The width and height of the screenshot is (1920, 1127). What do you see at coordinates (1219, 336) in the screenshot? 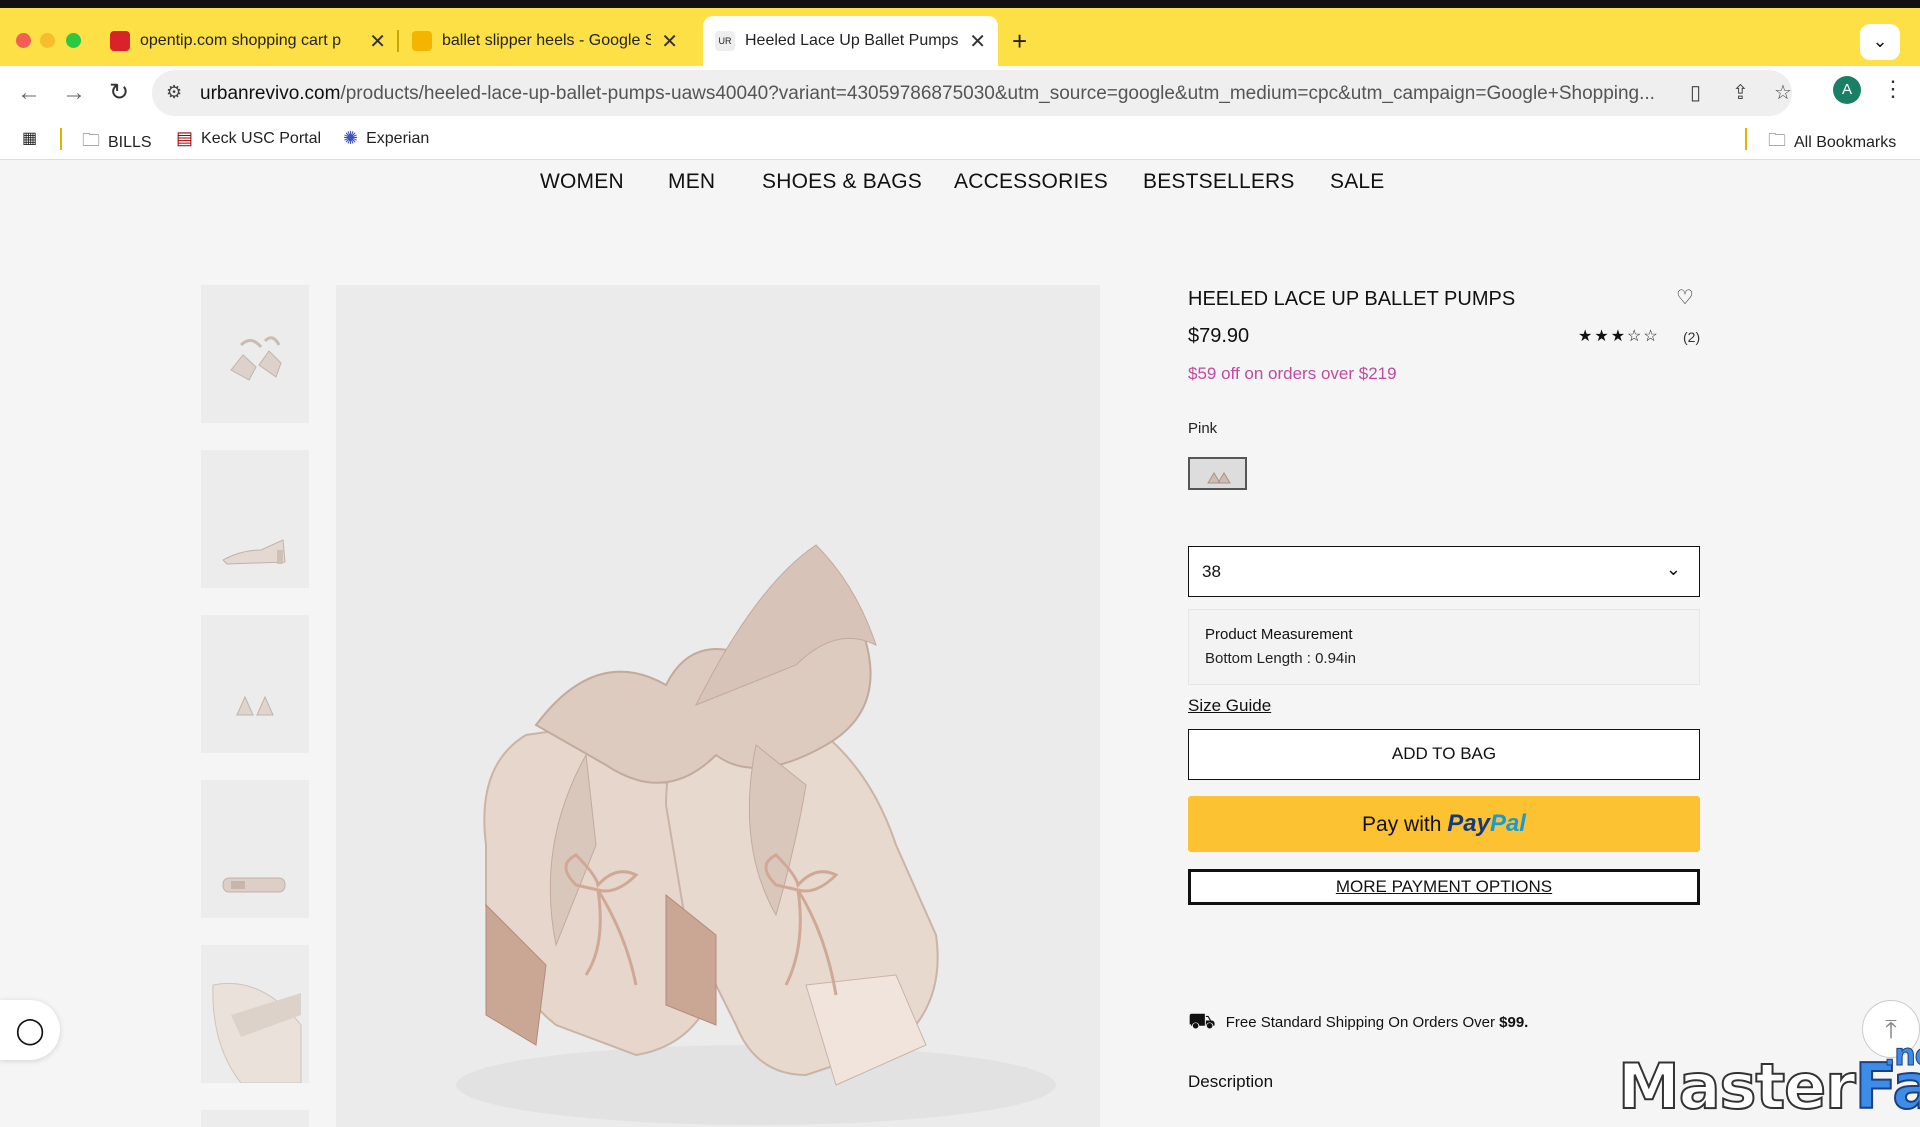
I see `product-price: $79.90` at bounding box center [1219, 336].